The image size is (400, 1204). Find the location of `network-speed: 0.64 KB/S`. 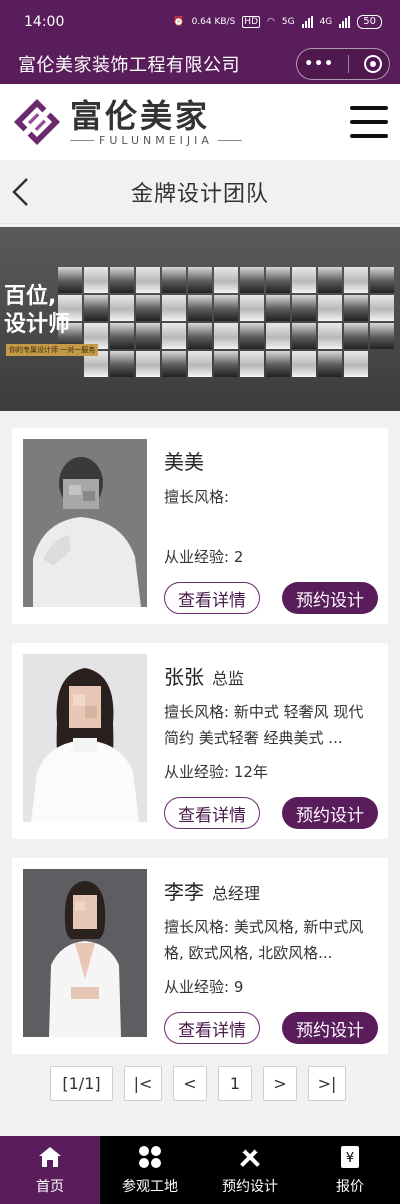

network-speed: 0.64 KB/S is located at coordinates (213, 22).